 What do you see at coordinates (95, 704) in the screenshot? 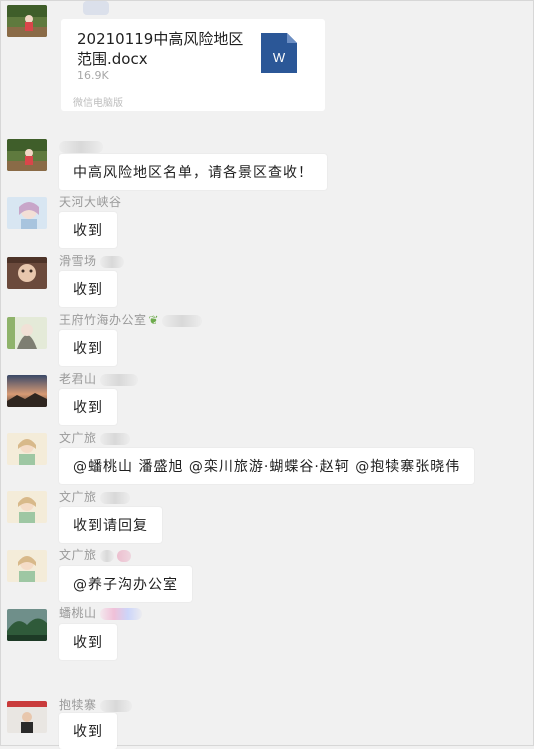
I see `sender-name: 抱犊寨` at bounding box center [95, 704].